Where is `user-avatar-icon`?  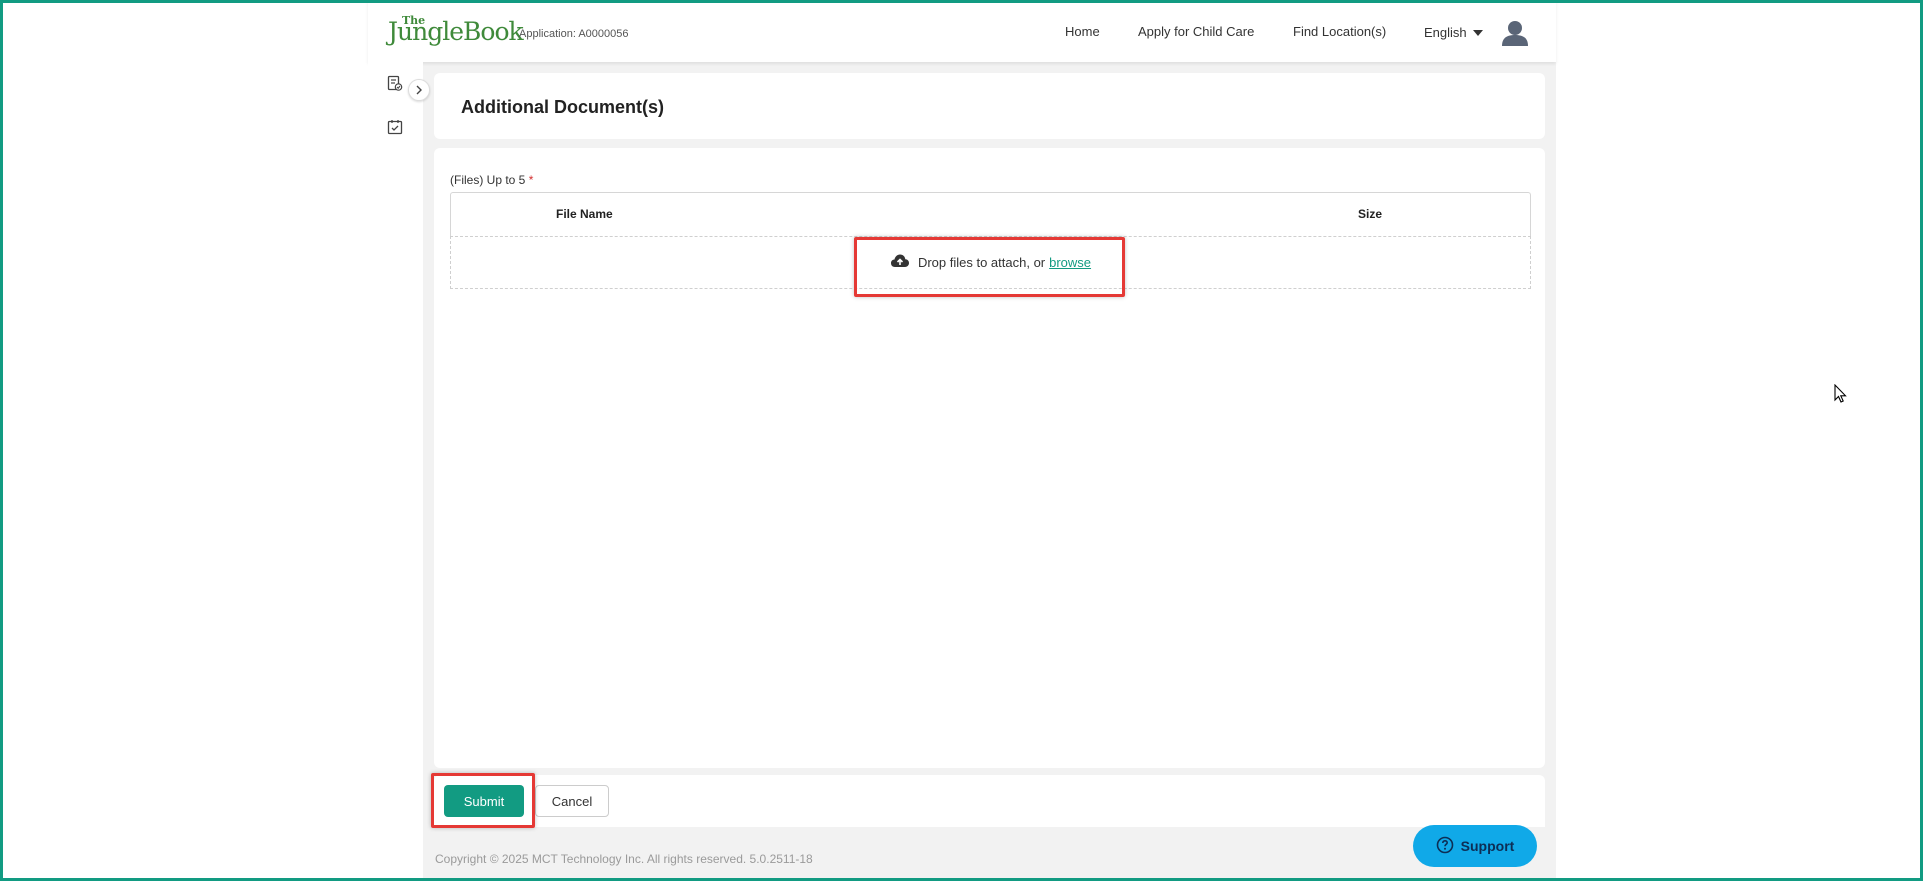
user-avatar-icon is located at coordinates (1515, 35).